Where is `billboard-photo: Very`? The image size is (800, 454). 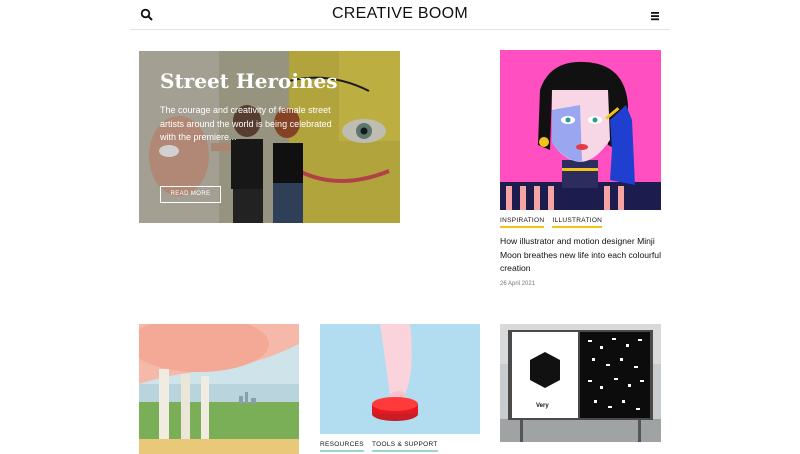 billboard-photo: Very is located at coordinates (580, 383).